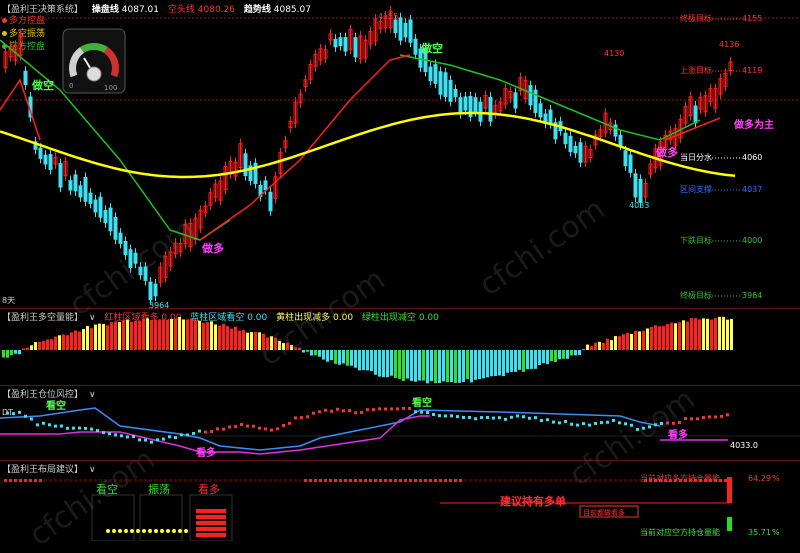  What do you see at coordinates (696, 157) in the screenshot?
I see `svg-text: 当日分水` at bounding box center [696, 157].